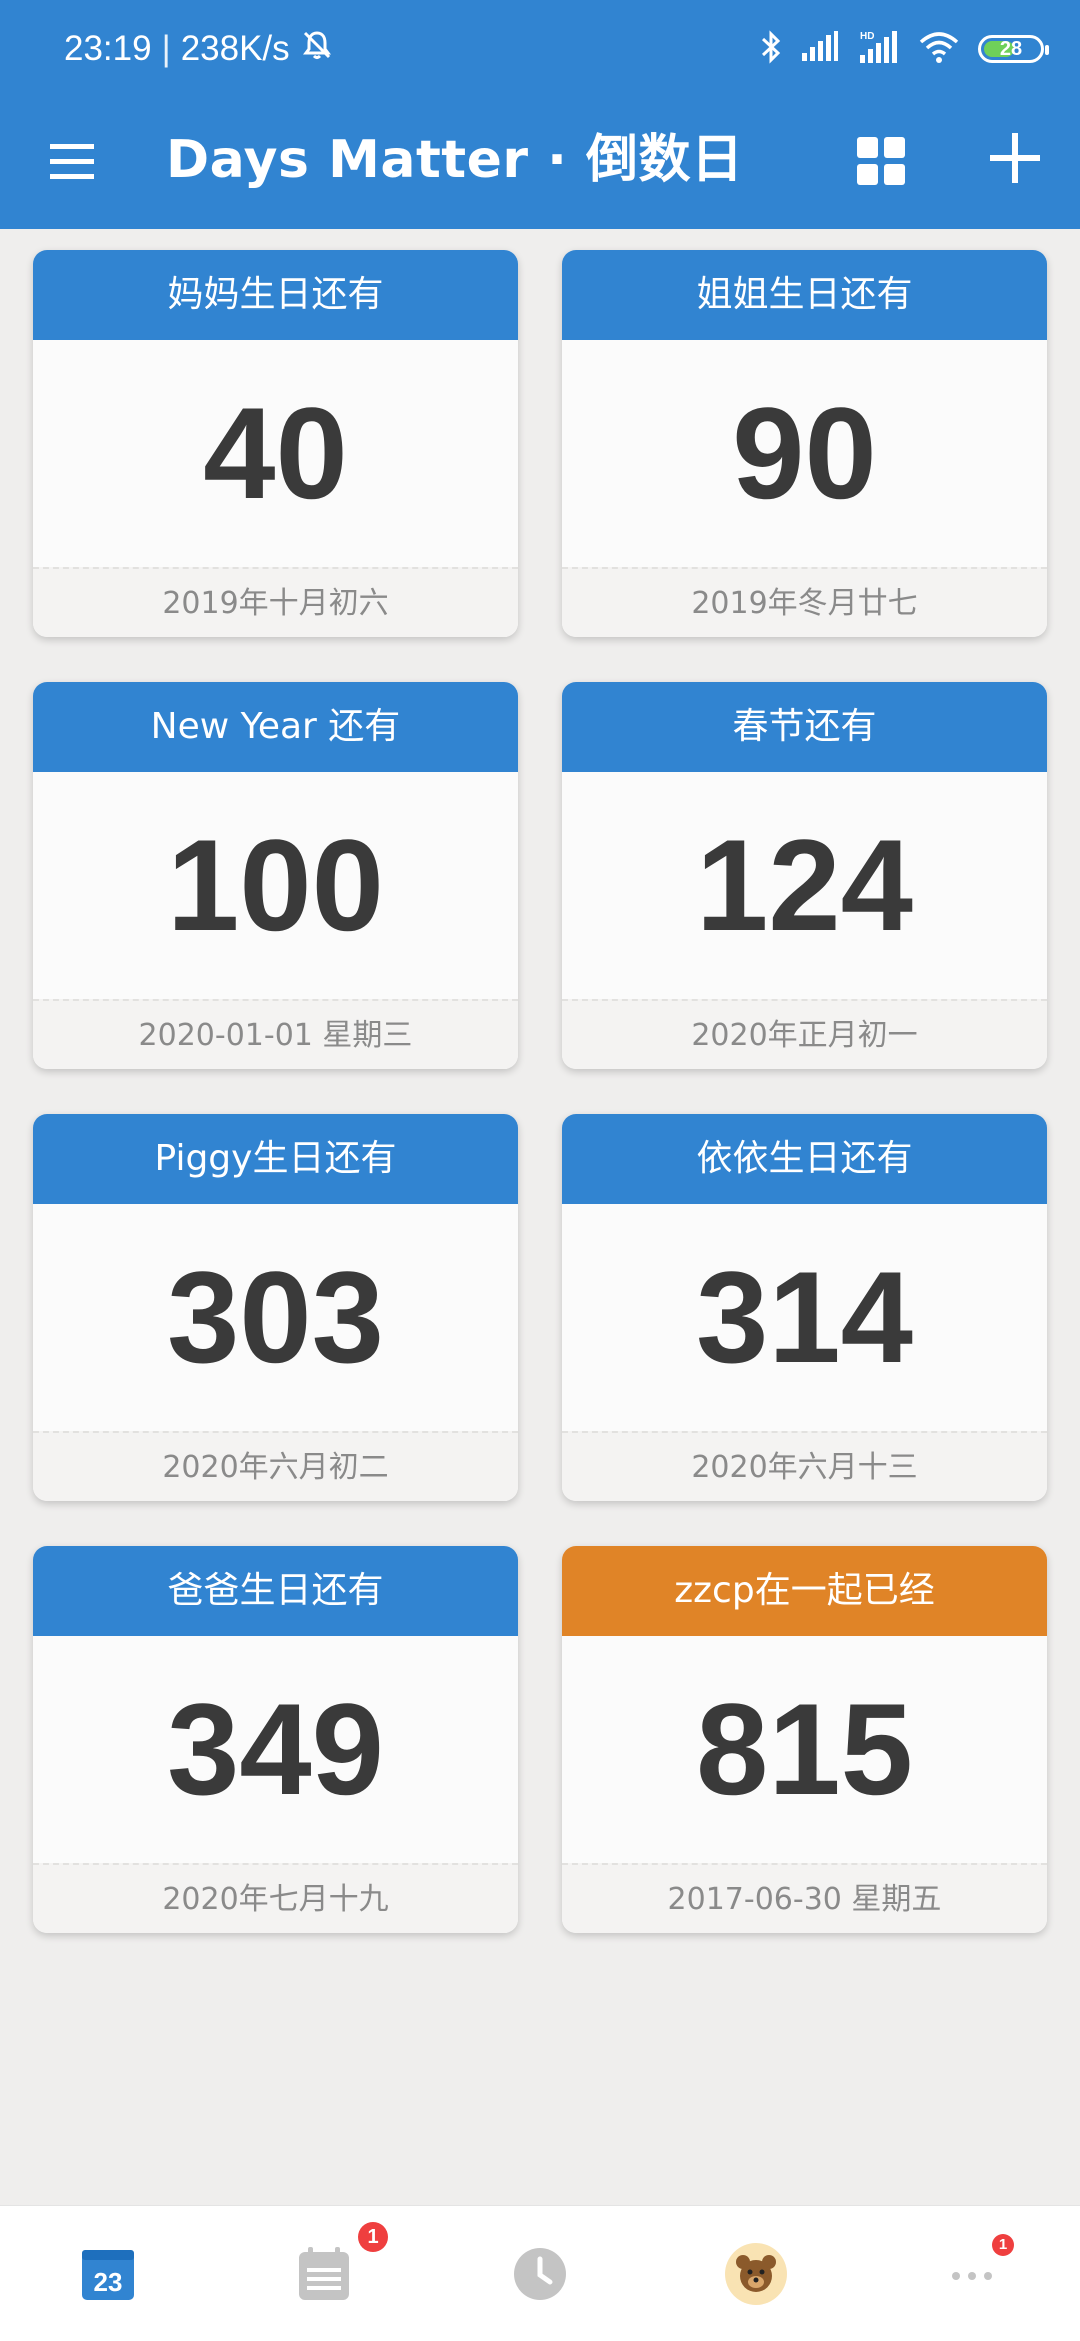  What do you see at coordinates (275, 295) in the screenshot?
I see `event-title: 妈妈生日还有` at bounding box center [275, 295].